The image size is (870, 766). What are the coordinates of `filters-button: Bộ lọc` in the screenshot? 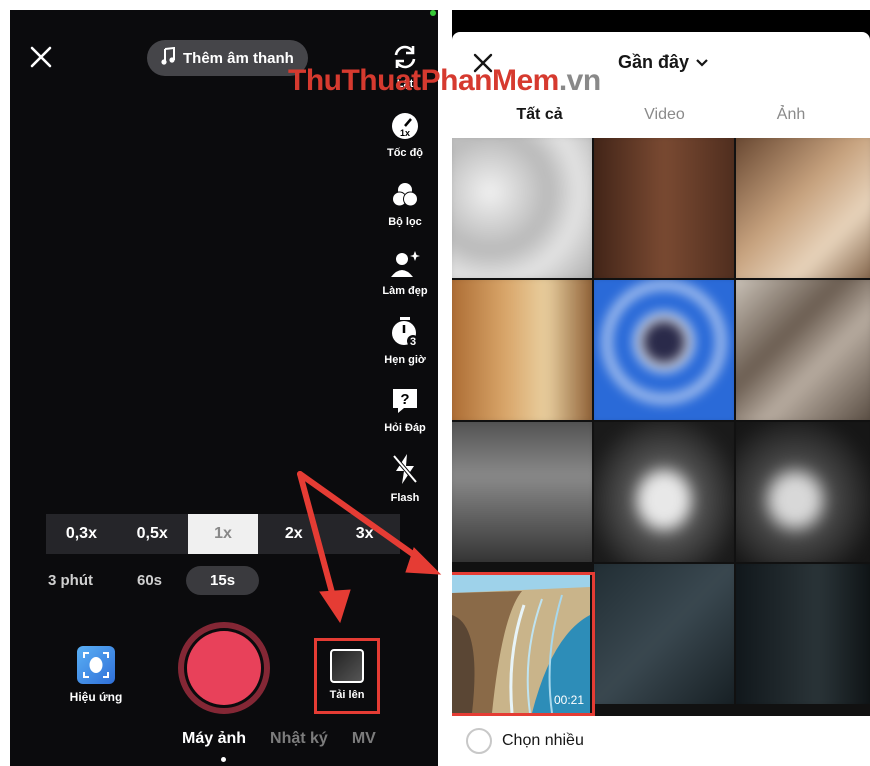 It's located at (405, 204).